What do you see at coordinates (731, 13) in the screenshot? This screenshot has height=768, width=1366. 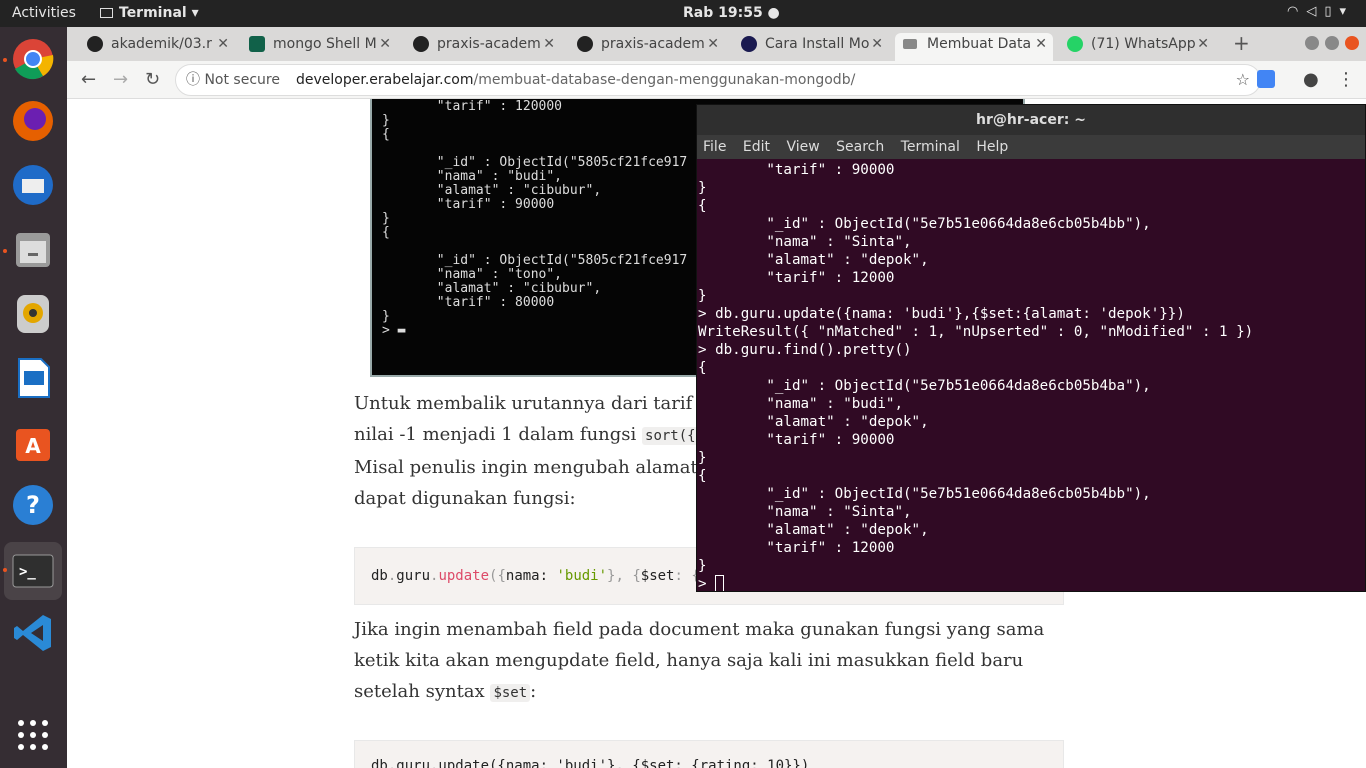 I see `clock: Rab 19:55 ●` at bounding box center [731, 13].